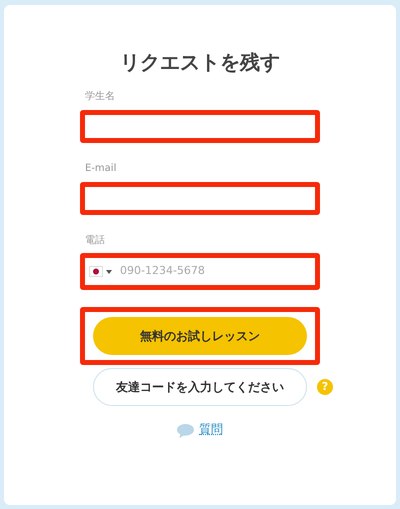  Describe the element at coordinates (96, 271) in the screenshot. I see `flag-icon` at that location.